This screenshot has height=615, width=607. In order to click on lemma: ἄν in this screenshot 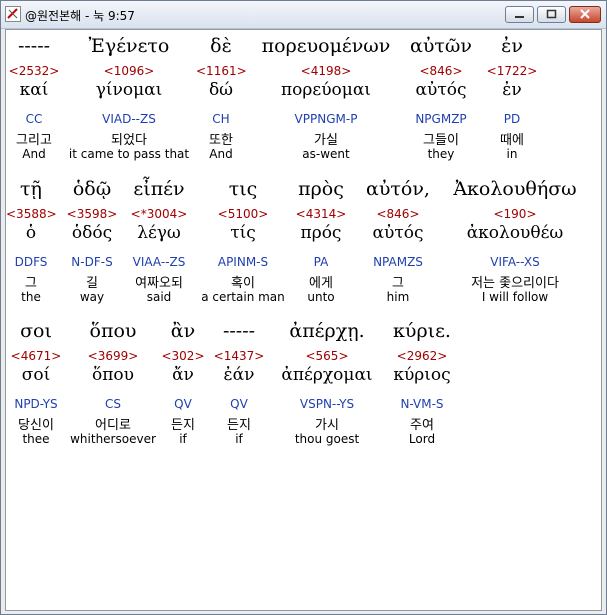, I will do `click(183, 375)`.